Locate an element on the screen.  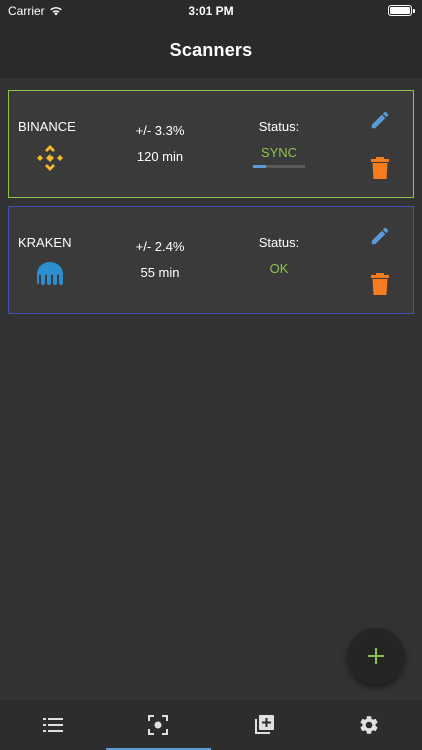
scanner-card-kraken: KRAKEN +/- 2.4% 55 min Status: OK is located at coordinates (211, 260).